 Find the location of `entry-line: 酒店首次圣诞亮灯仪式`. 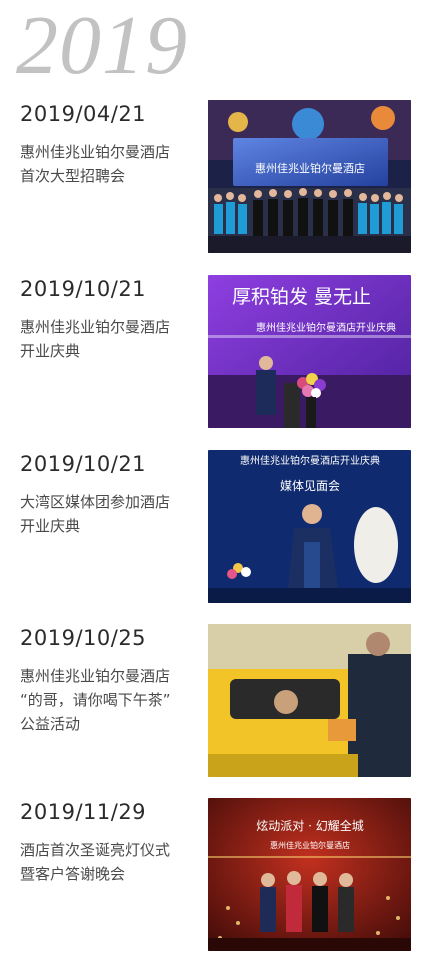

entry-line: 酒店首次圣诞亮灯仪式 is located at coordinates (95, 850).